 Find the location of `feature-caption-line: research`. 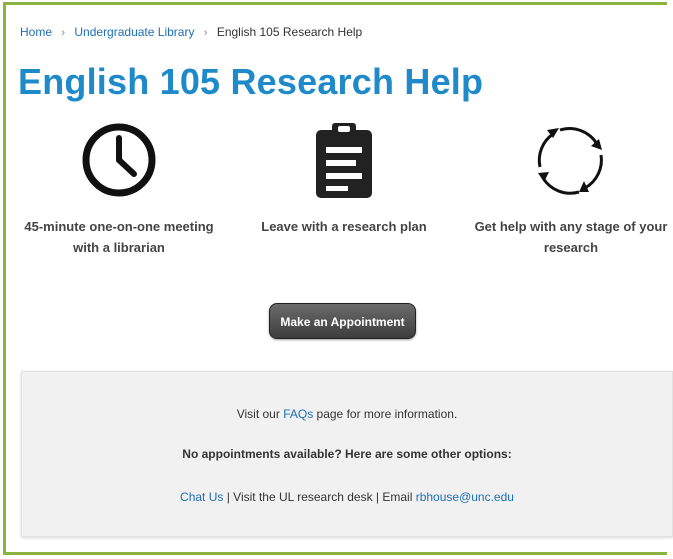

feature-caption-line: research is located at coordinates (571, 247).